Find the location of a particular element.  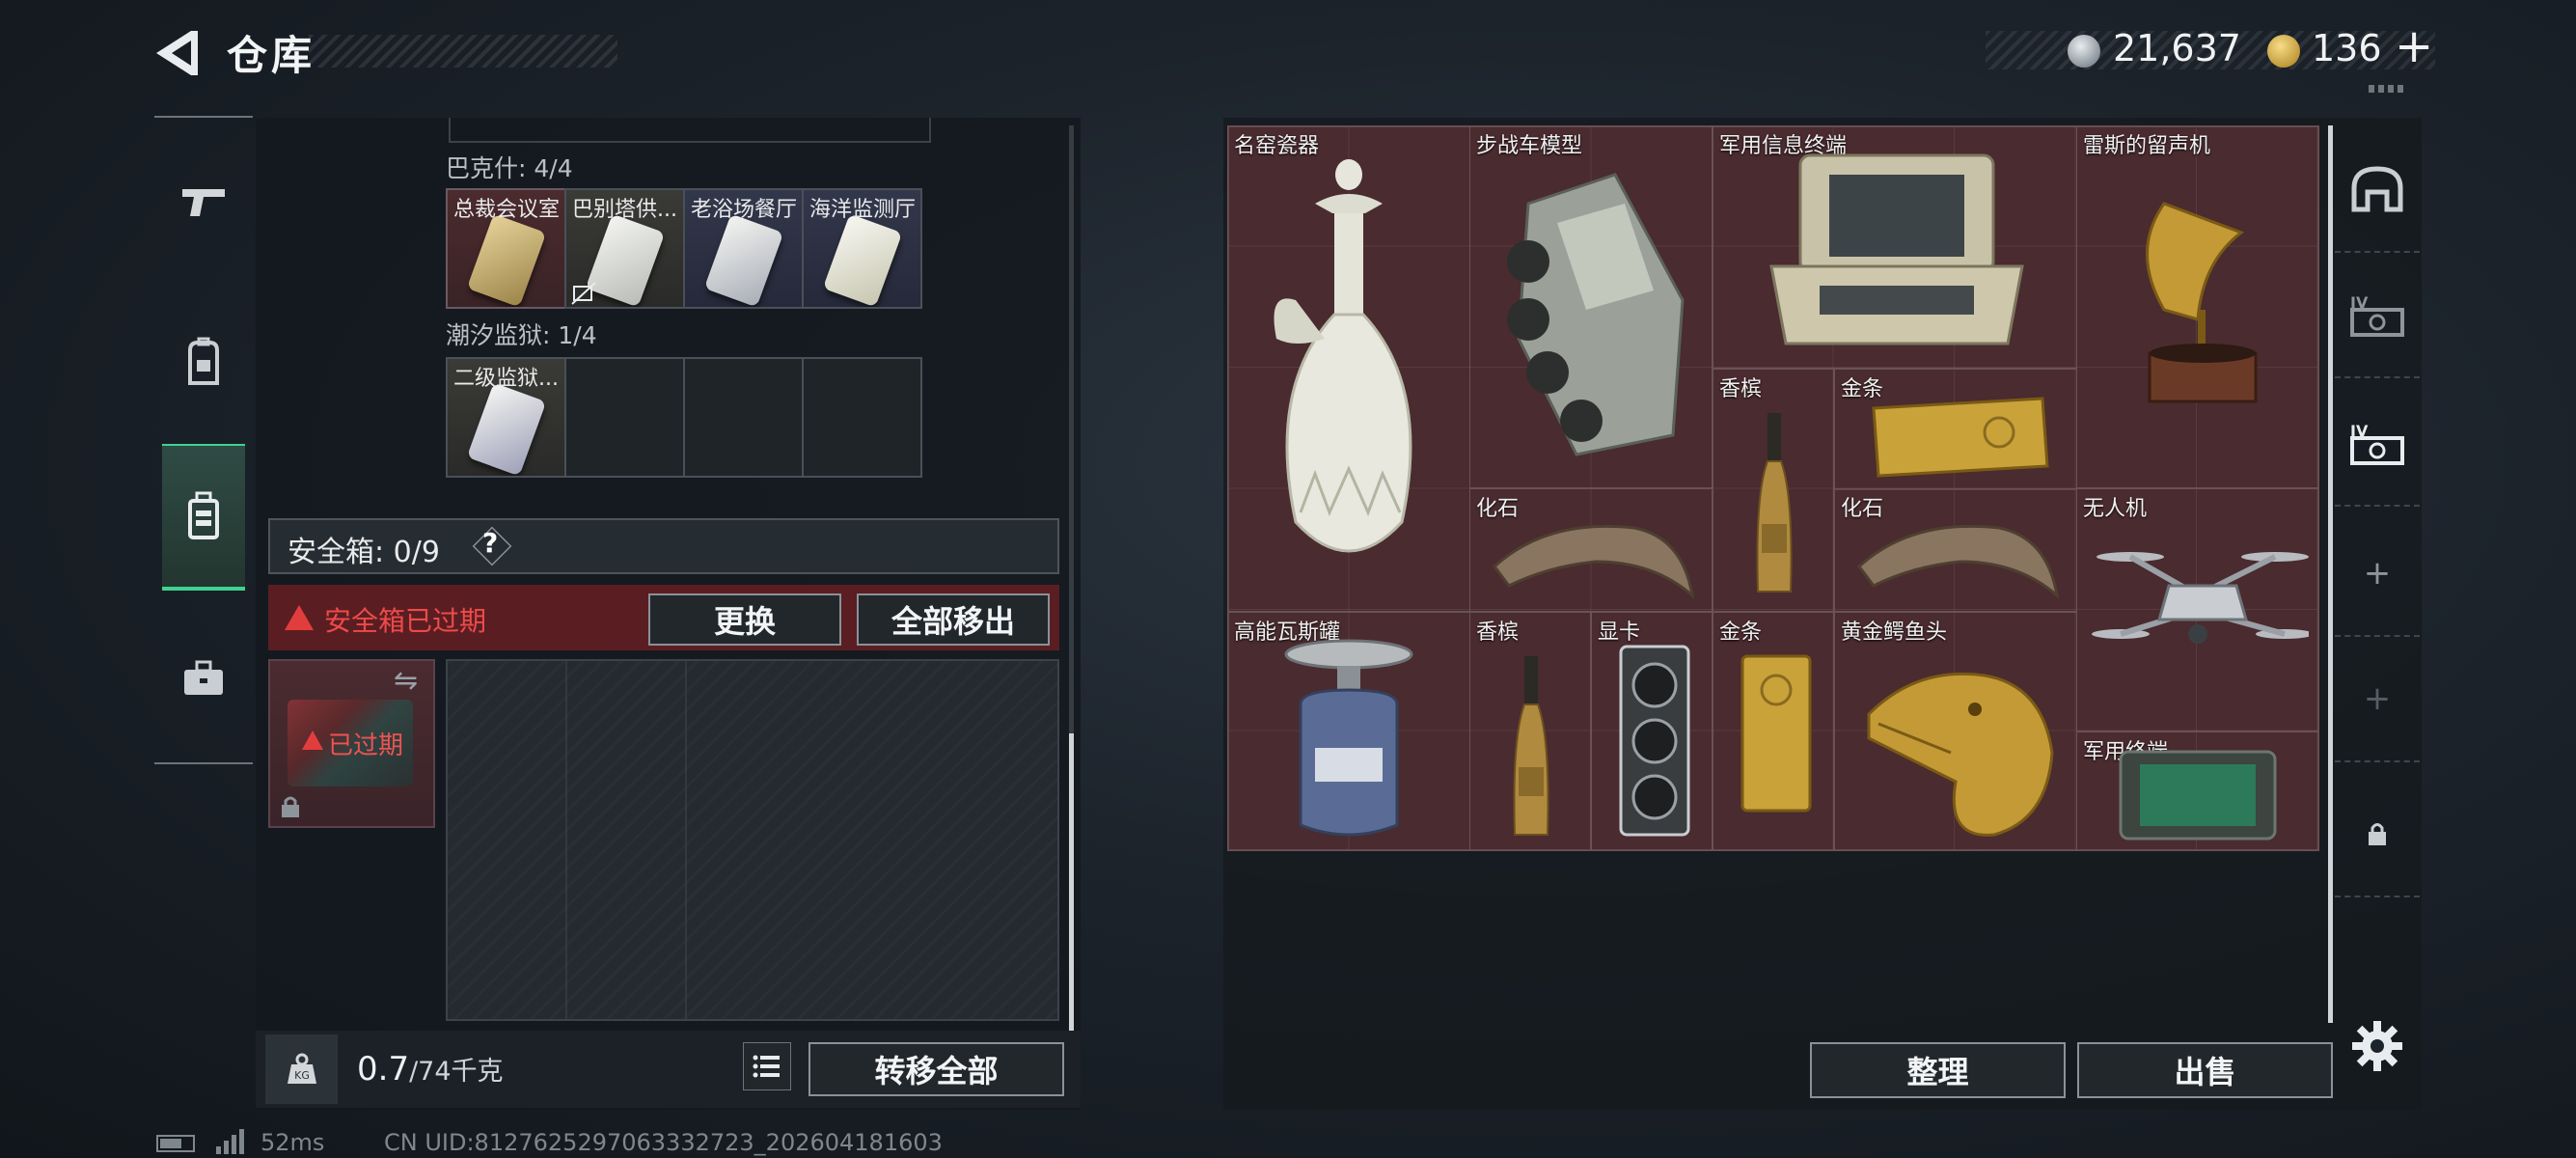

ping-value: 52ms is located at coordinates (293, 1142).